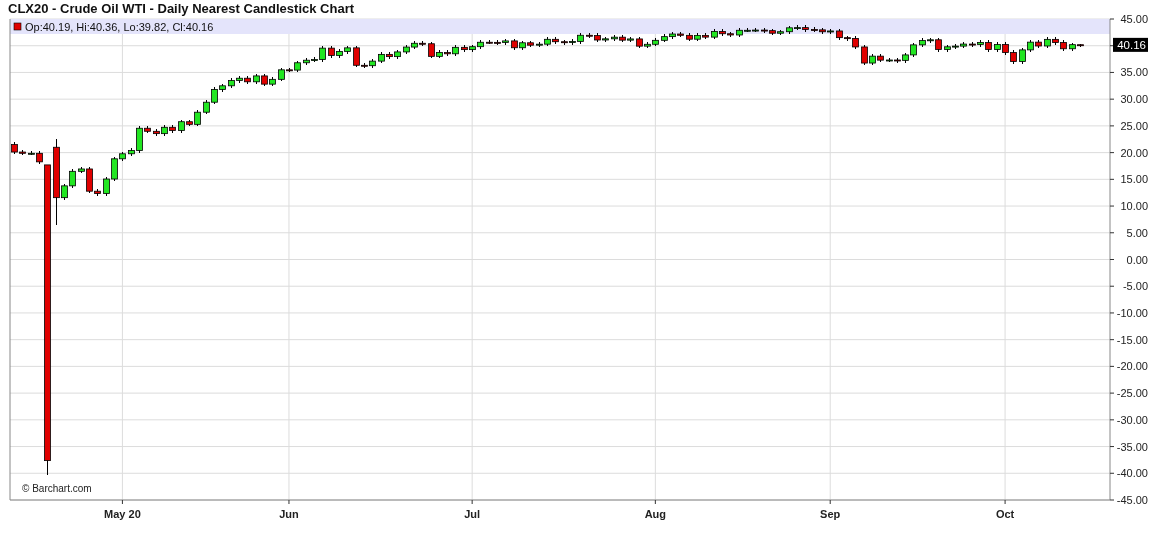 The width and height of the screenshot is (1156, 542). Describe the element at coordinates (119, 26) in the screenshot. I see `ohlc-legend: Op:40.19, Hi:40.36, Lo:39.82, Cl:40.16` at that location.